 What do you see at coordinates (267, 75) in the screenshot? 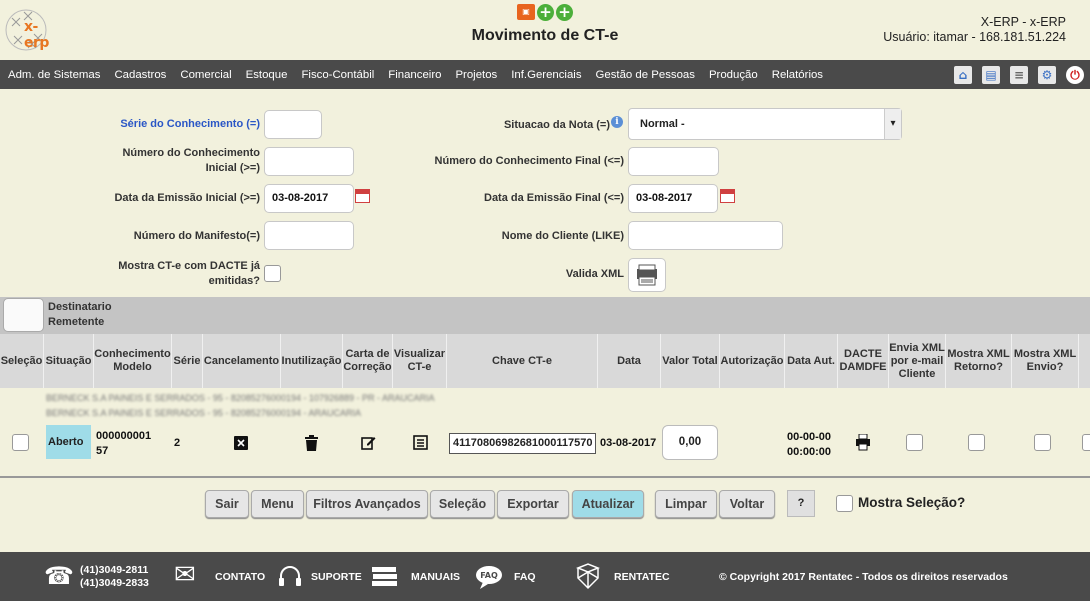
I see `menu-estoque: Estoque` at bounding box center [267, 75].